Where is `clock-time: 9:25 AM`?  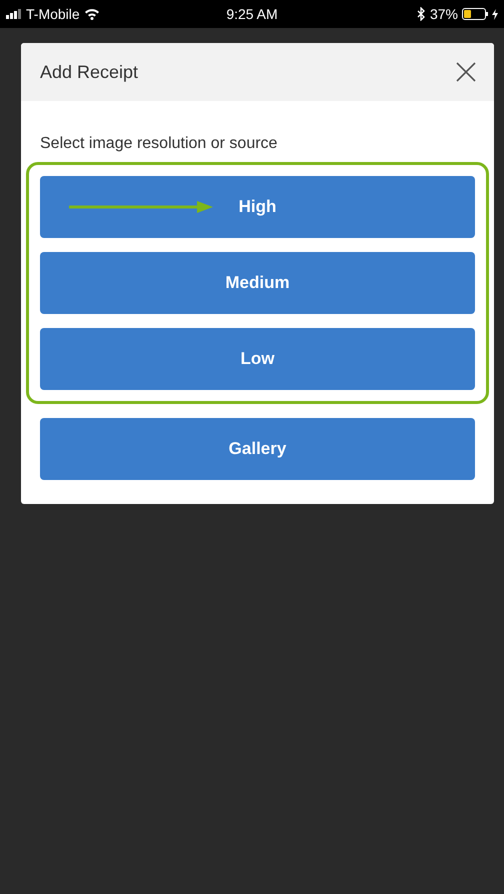 clock-time: 9:25 AM is located at coordinates (252, 14).